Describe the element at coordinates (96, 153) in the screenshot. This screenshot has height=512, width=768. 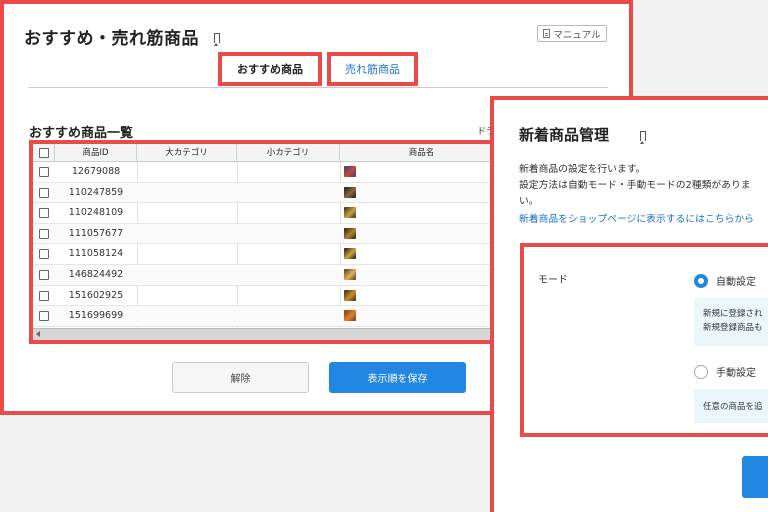
I see `column-header-id: 商品ID` at that location.